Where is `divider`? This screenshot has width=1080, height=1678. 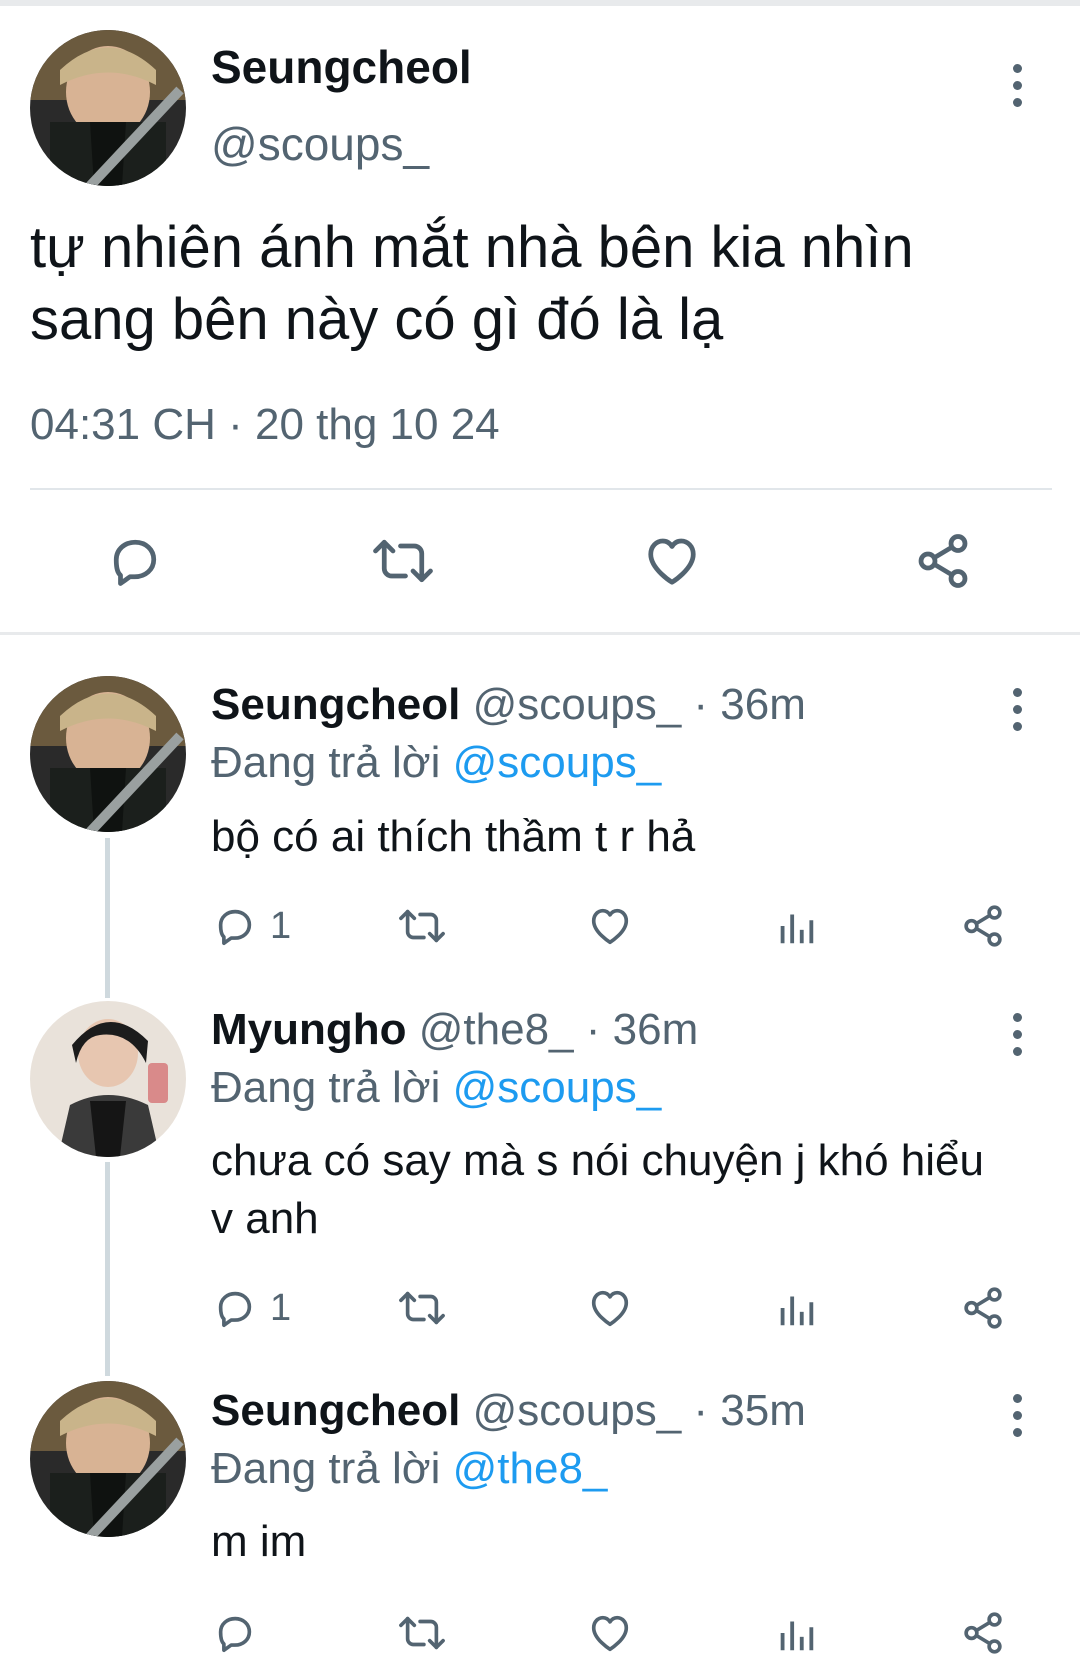 divider is located at coordinates (541, 489).